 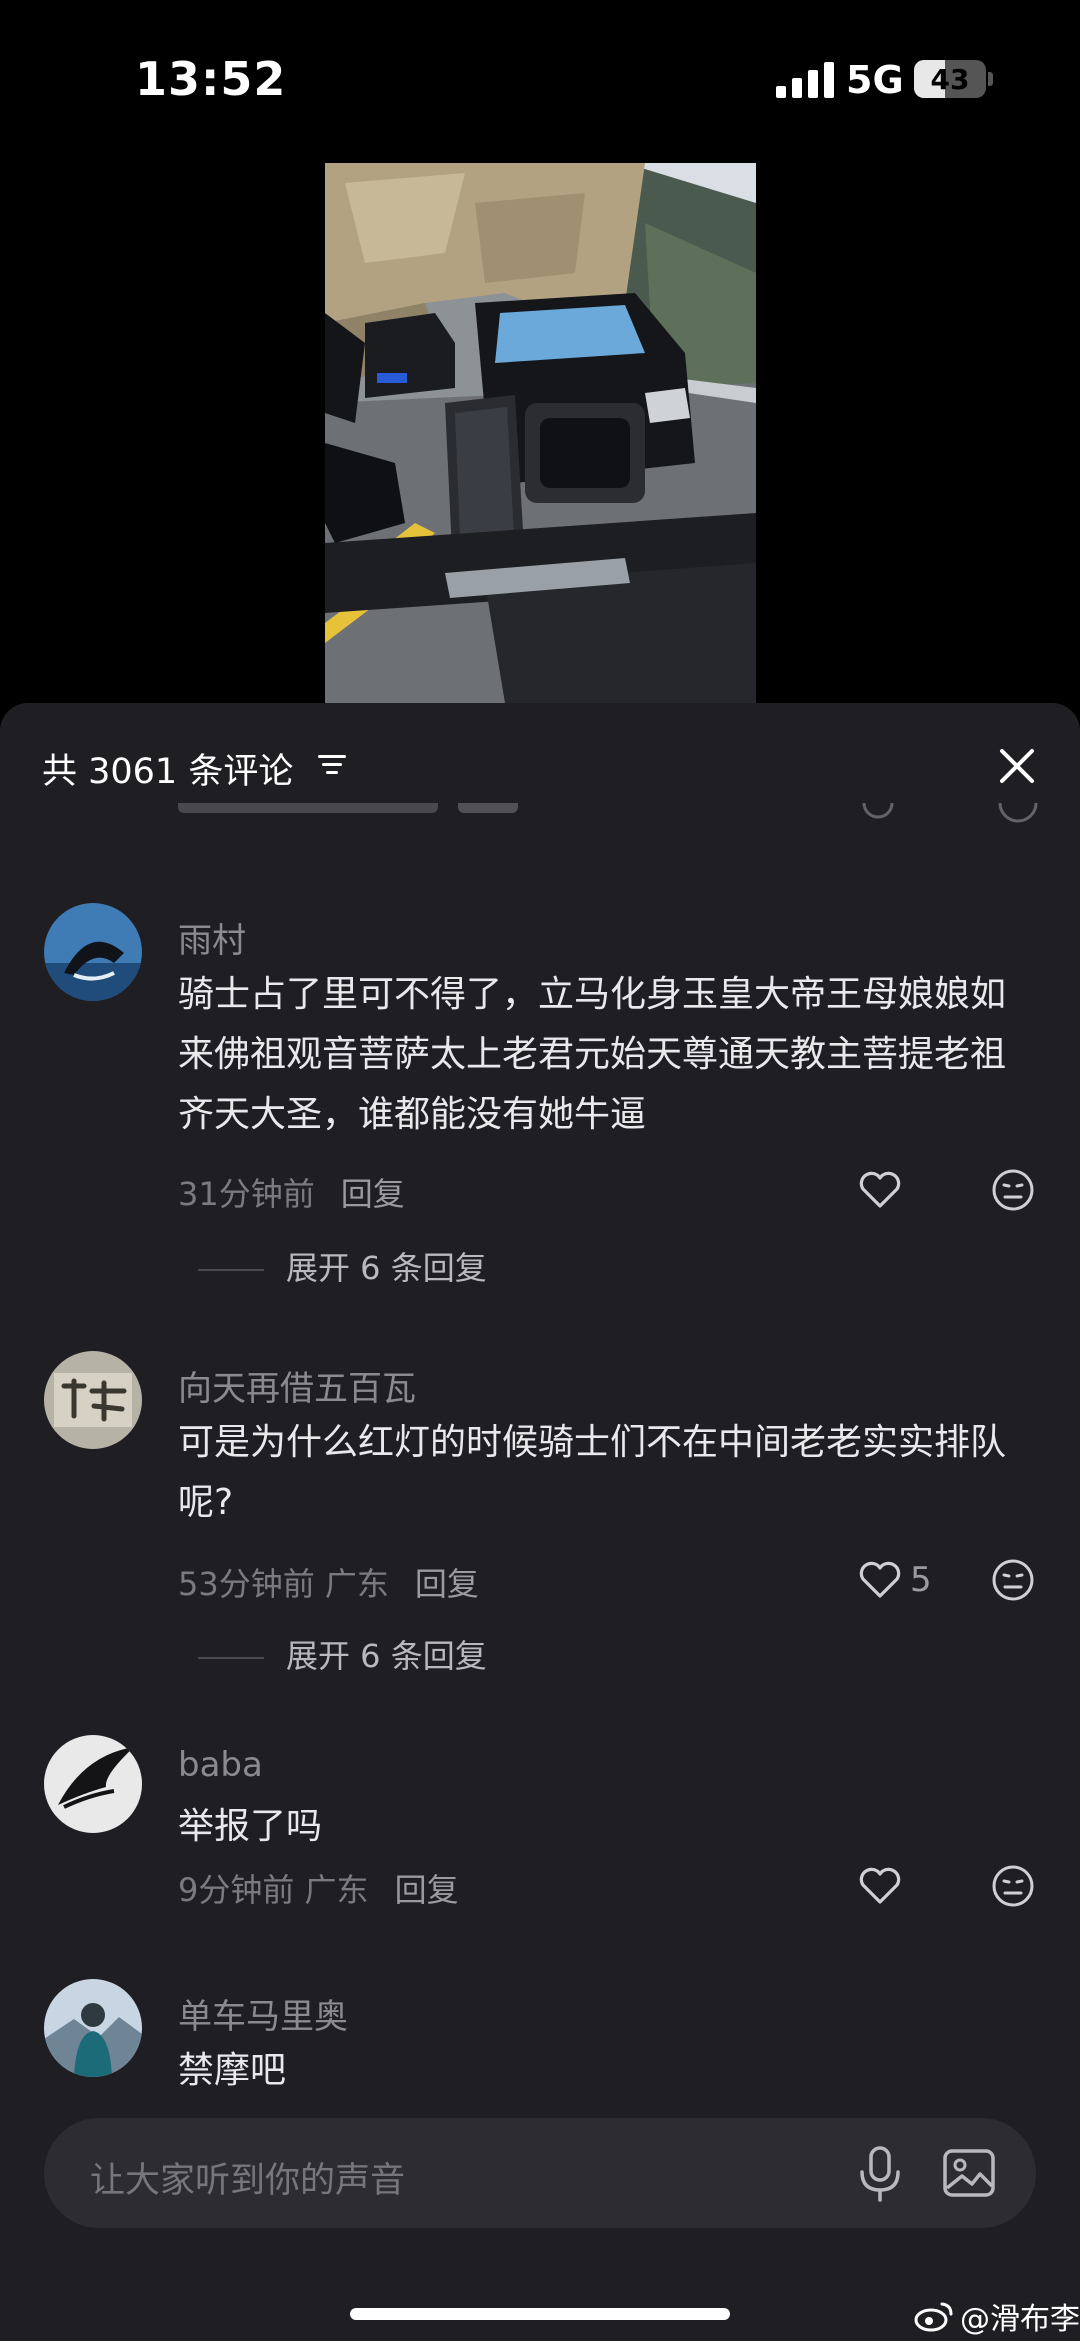 I want to click on watermark-text: @滑布李, so click(x=1020, y=2319).